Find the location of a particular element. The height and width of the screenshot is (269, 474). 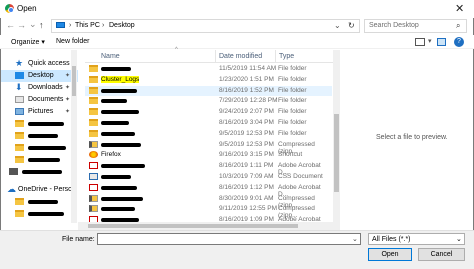

column-date: Date modified is located at coordinates (240, 56).